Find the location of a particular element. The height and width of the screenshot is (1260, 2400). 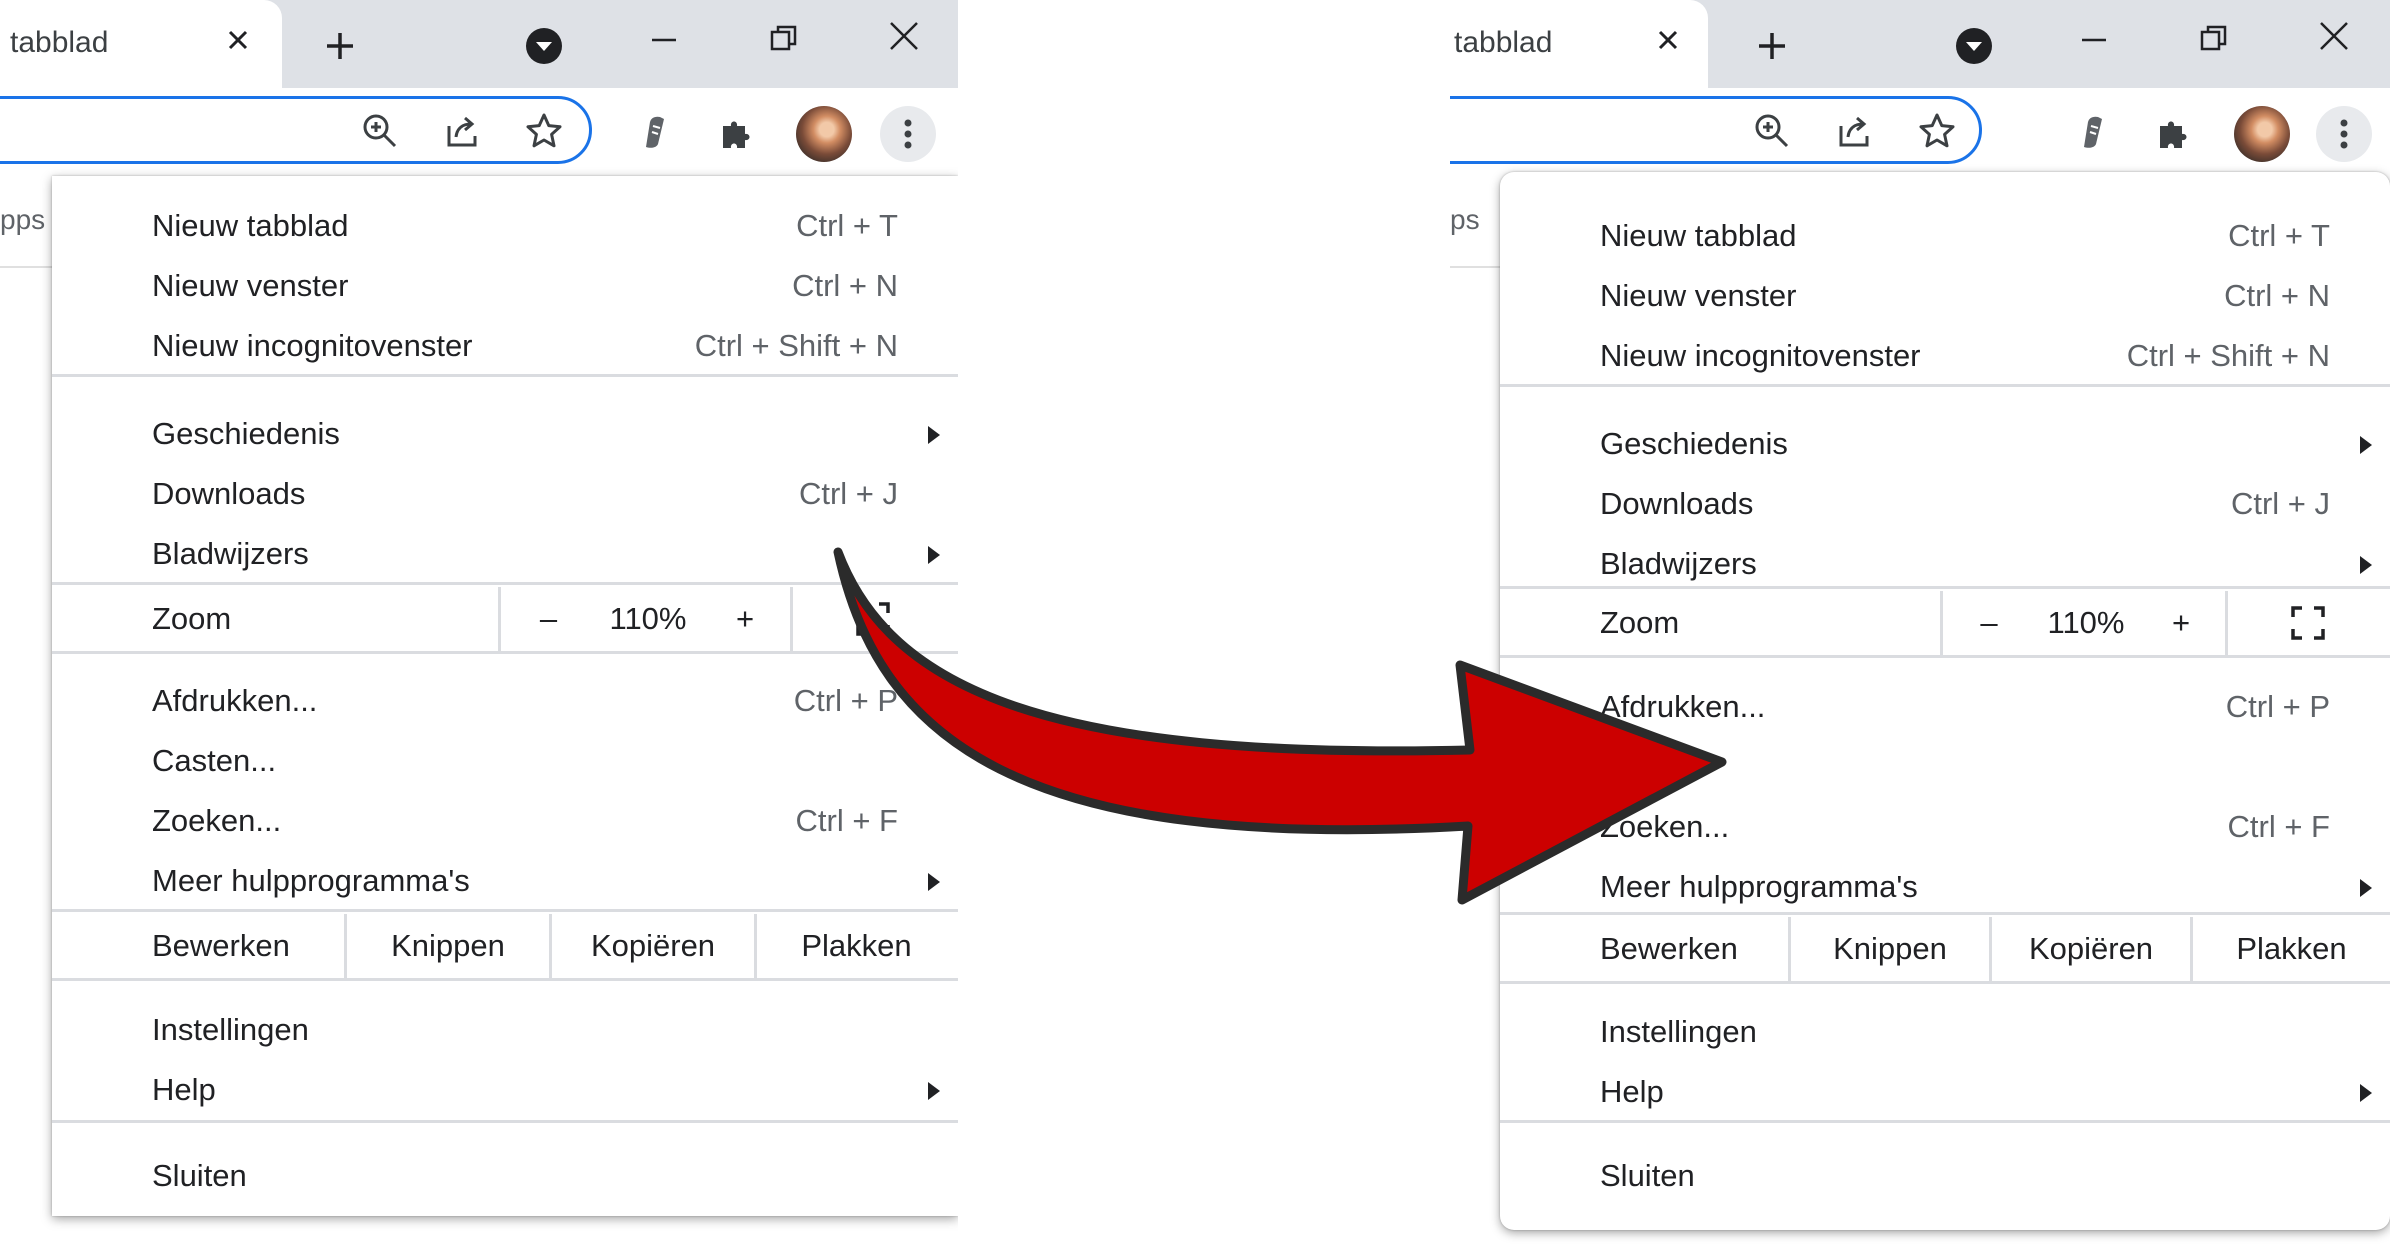

menu-label: Nieuw venster is located at coordinates (1698, 295).